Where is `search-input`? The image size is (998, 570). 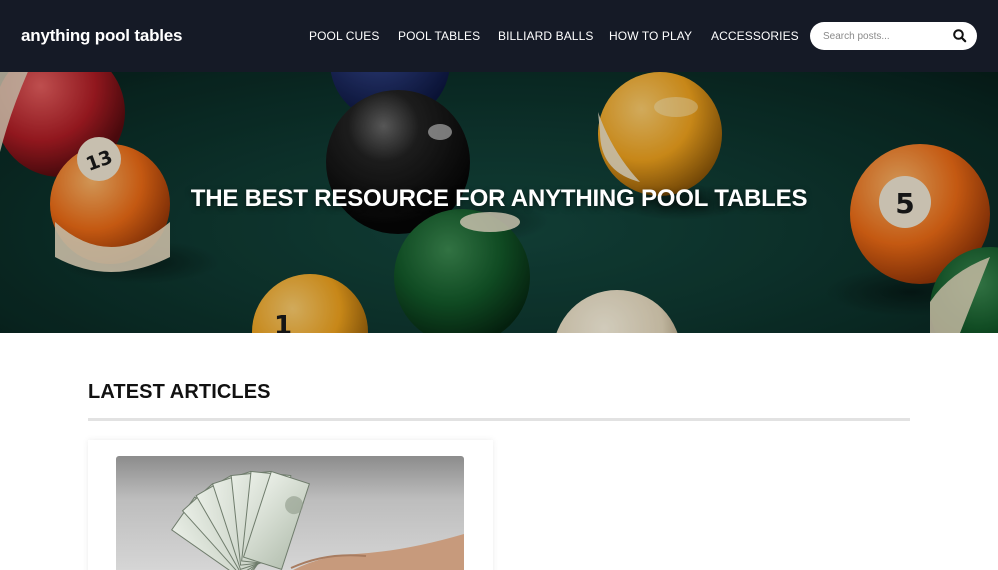 search-input is located at coordinates (883, 36).